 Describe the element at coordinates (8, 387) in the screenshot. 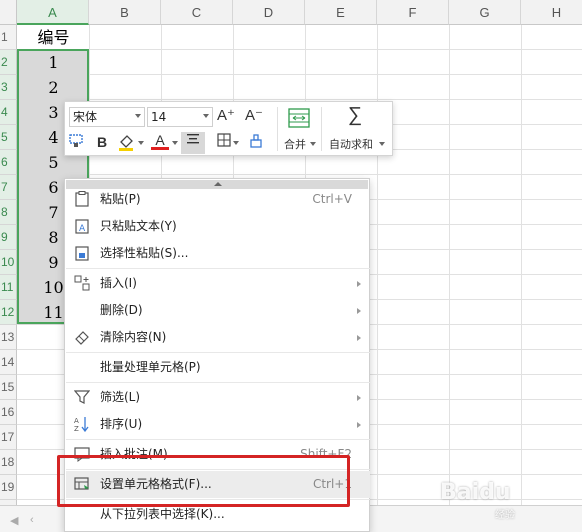

I see `row-header: 15` at that location.